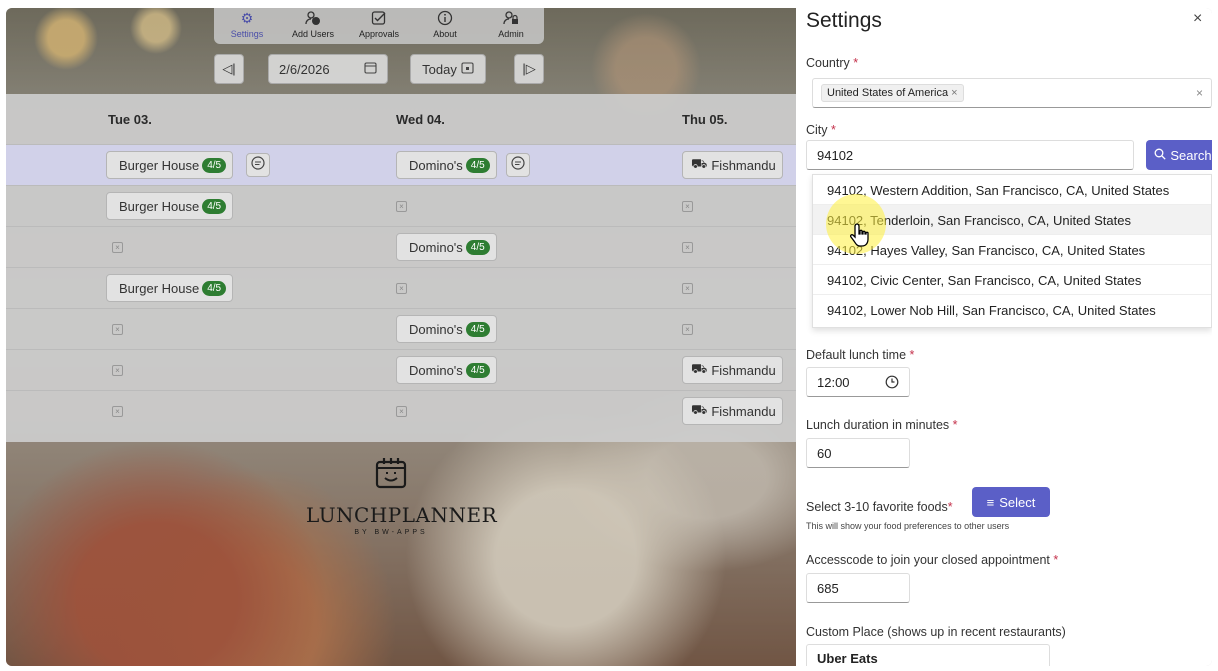  What do you see at coordinates (391, 477) in the screenshot?
I see `calendar-smile-icon` at bounding box center [391, 477].